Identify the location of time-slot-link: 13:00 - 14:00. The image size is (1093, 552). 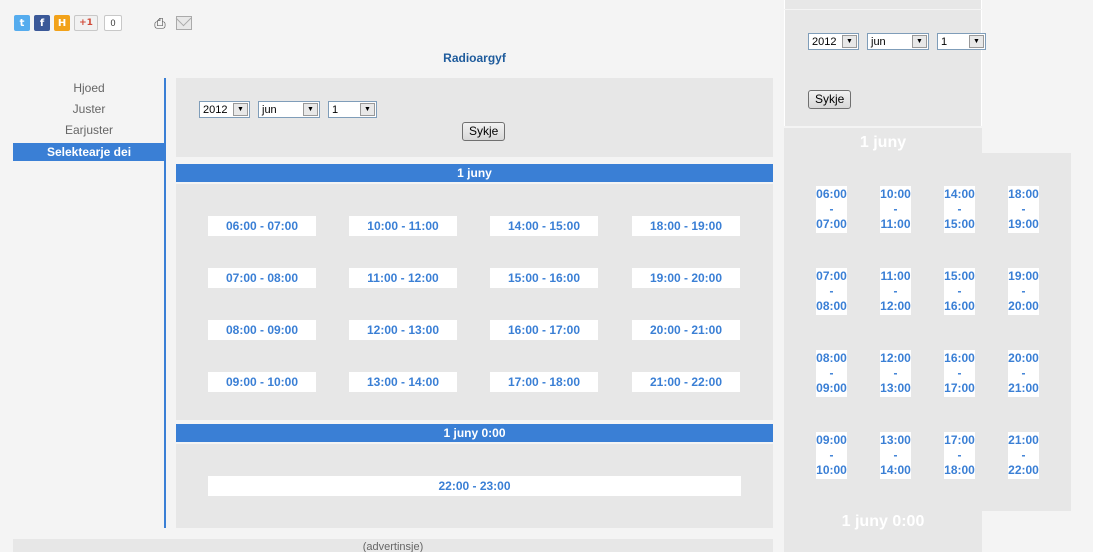
(403, 382).